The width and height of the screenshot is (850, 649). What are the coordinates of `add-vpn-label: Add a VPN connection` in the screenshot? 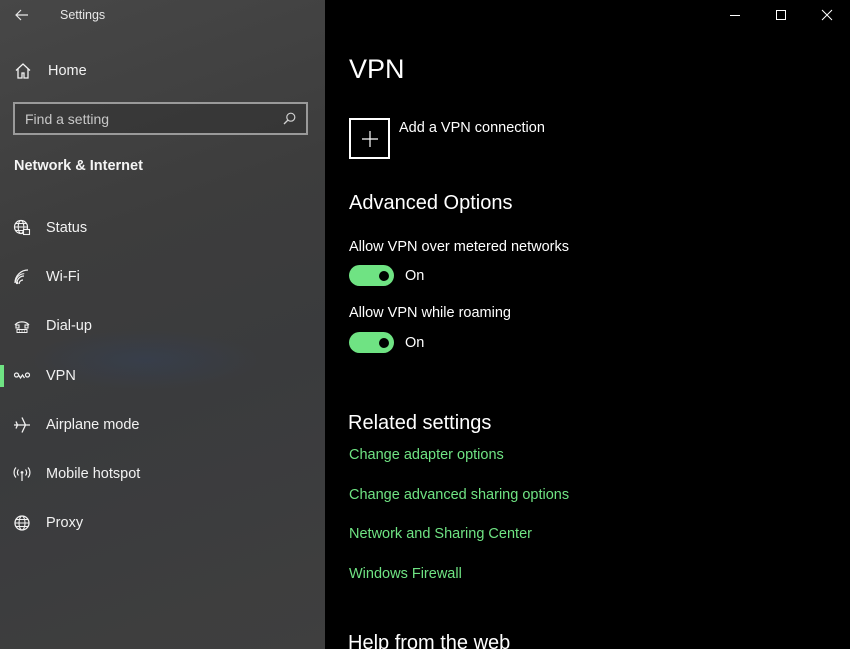 It's located at (472, 128).